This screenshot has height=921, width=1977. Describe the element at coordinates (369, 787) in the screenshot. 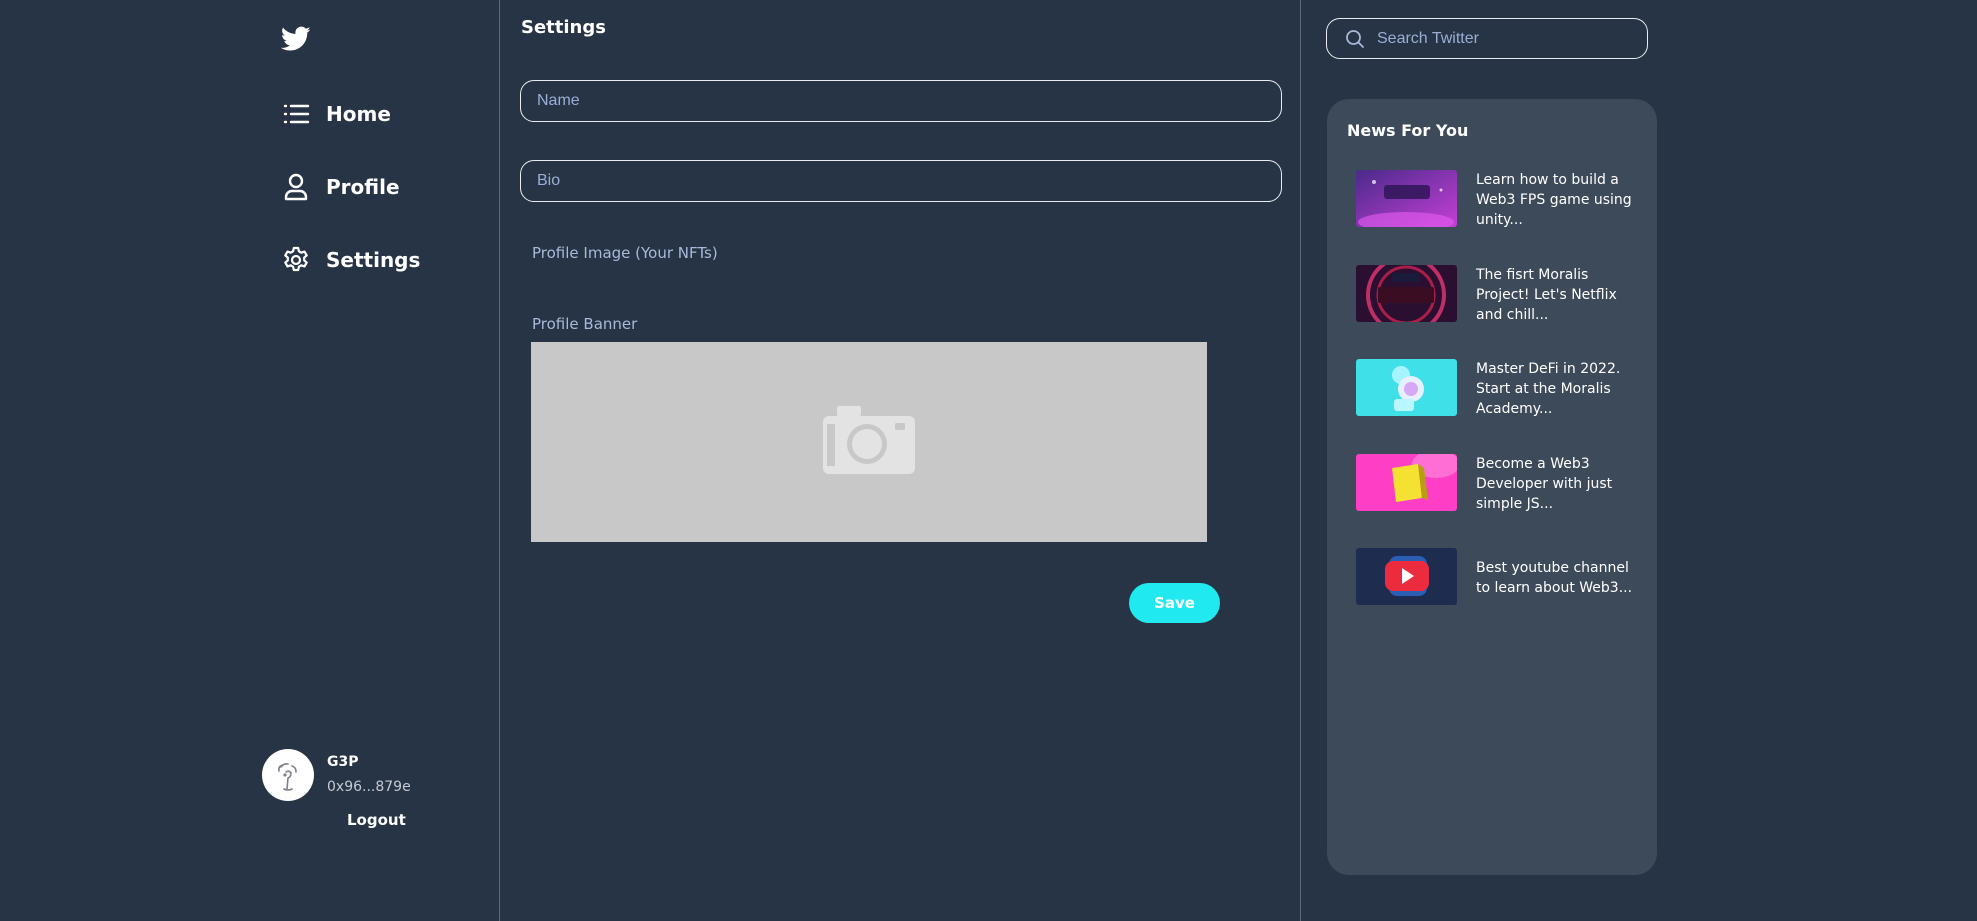

I see `wallet-address: 0x96...879e` at that location.